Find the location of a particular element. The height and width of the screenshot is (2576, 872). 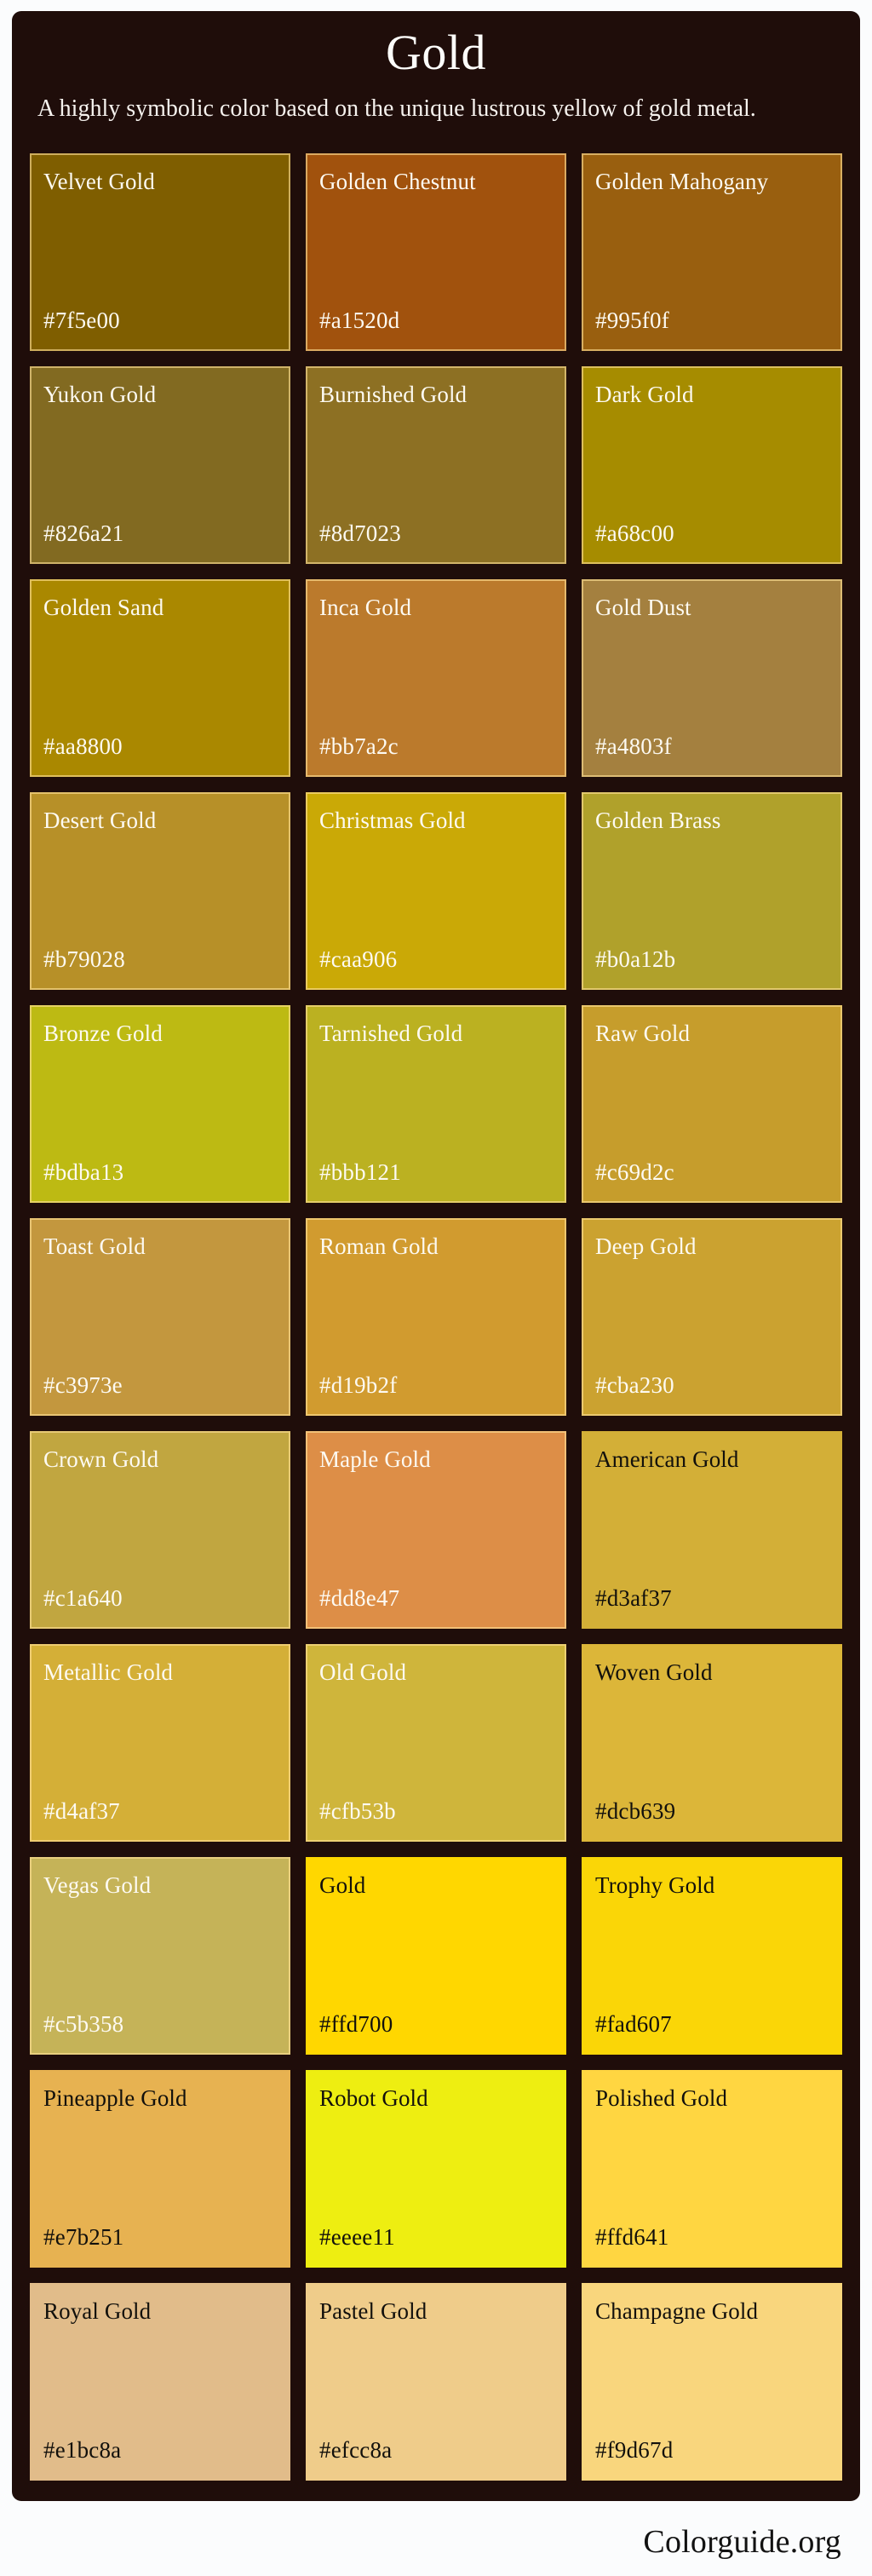

swatch-hex-value: #caa906 is located at coordinates (358, 960).